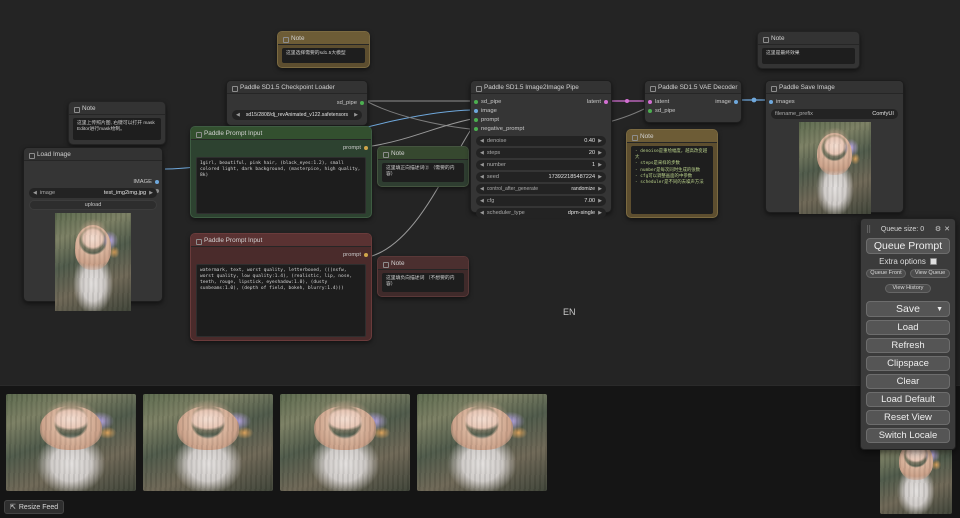 The width and height of the screenshot is (960, 518). What do you see at coordinates (485, 110) in the screenshot?
I see `input-port-image: image` at bounding box center [485, 110].